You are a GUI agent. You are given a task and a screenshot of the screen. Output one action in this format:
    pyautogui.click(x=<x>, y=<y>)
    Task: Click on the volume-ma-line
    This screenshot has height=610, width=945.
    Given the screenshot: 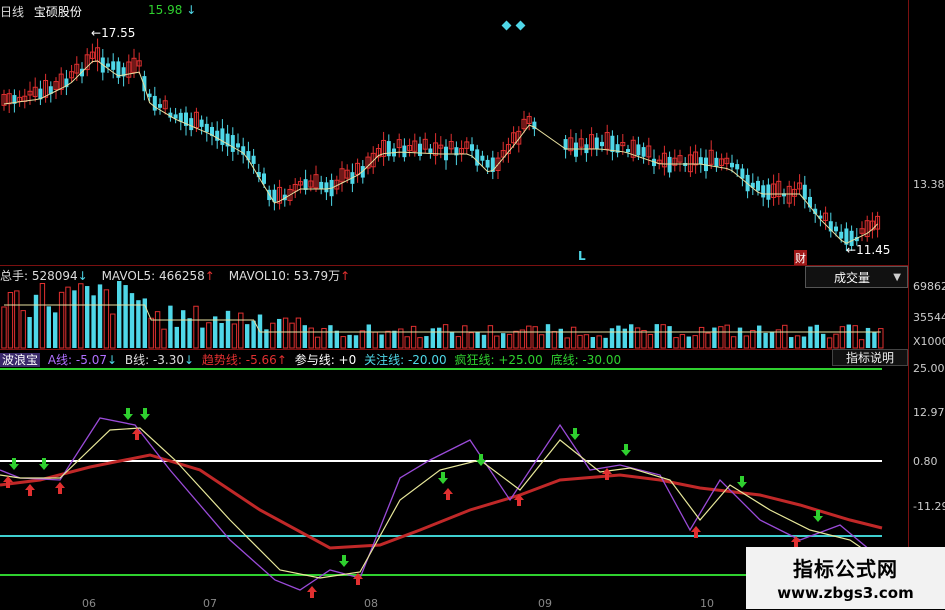 What is the action you would take?
    pyautogui.click(x=442, y=318)
    